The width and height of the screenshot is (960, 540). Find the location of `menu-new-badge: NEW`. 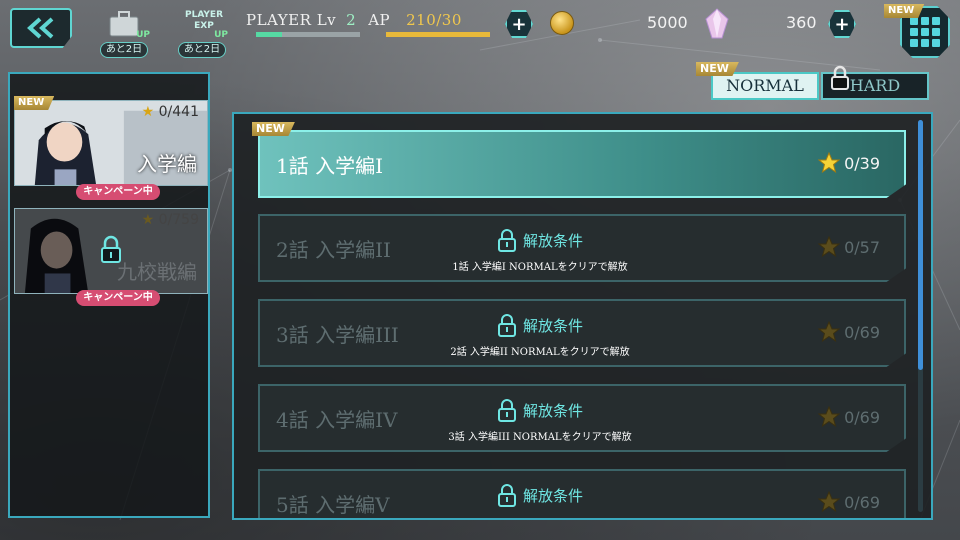

menu-new-badge: NEW is located at coordinates (904, 11).